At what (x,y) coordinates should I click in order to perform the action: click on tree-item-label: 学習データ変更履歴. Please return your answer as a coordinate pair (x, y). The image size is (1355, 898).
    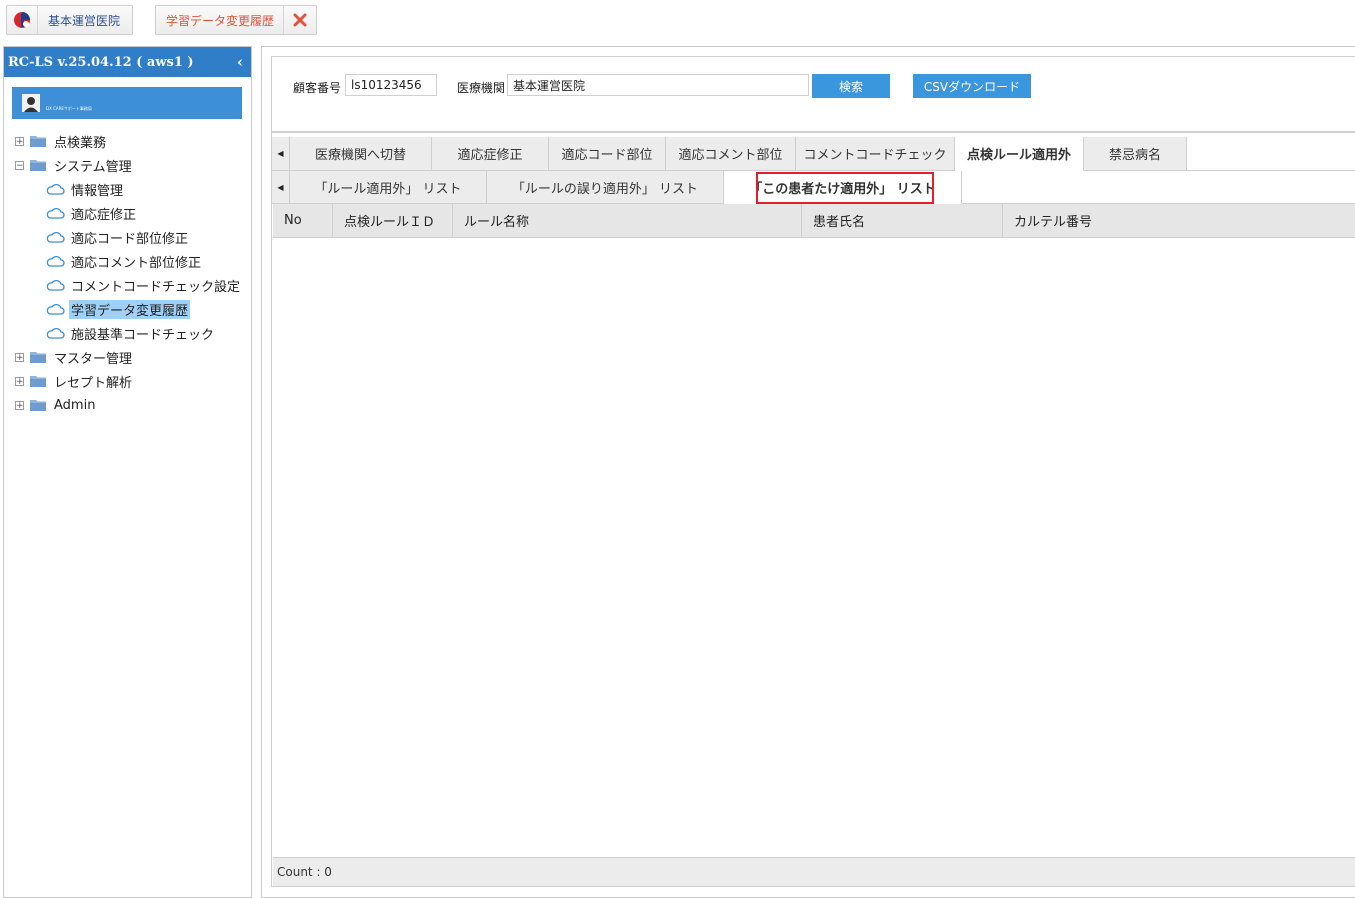
    Looking at the image, I should click on (130, 309).